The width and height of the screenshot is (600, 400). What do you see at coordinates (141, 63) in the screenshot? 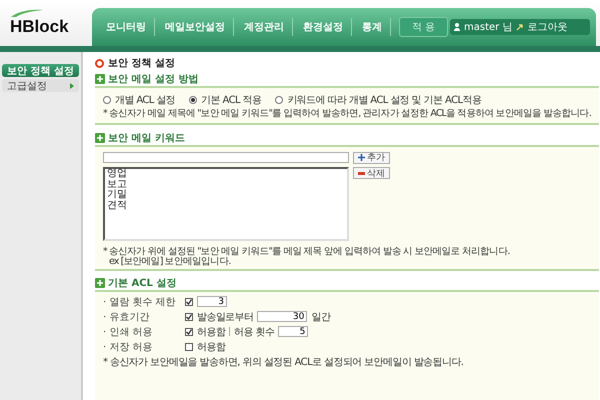
I see `page-title: 보안 정책 설정` at bounding box center [141, 63].